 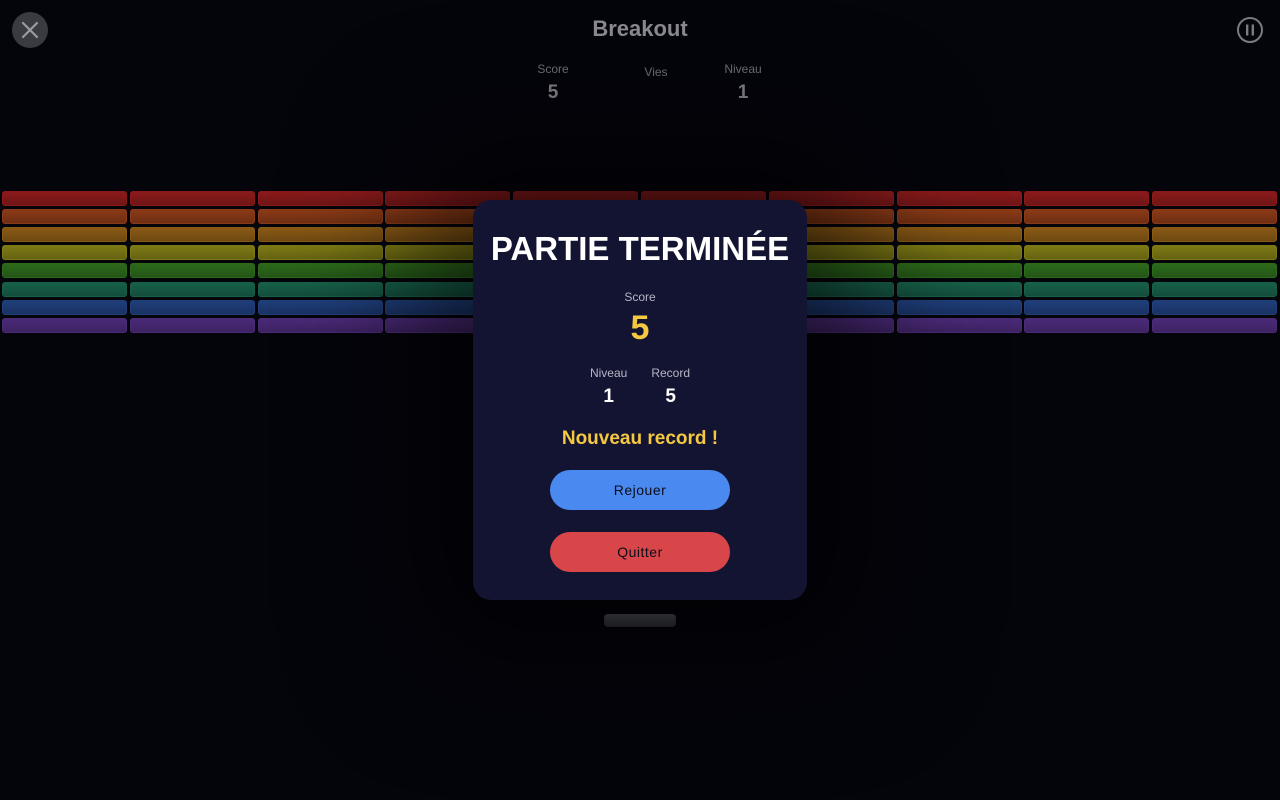 I want to click on quit-button: Quitter, so click(x=640, y=552).